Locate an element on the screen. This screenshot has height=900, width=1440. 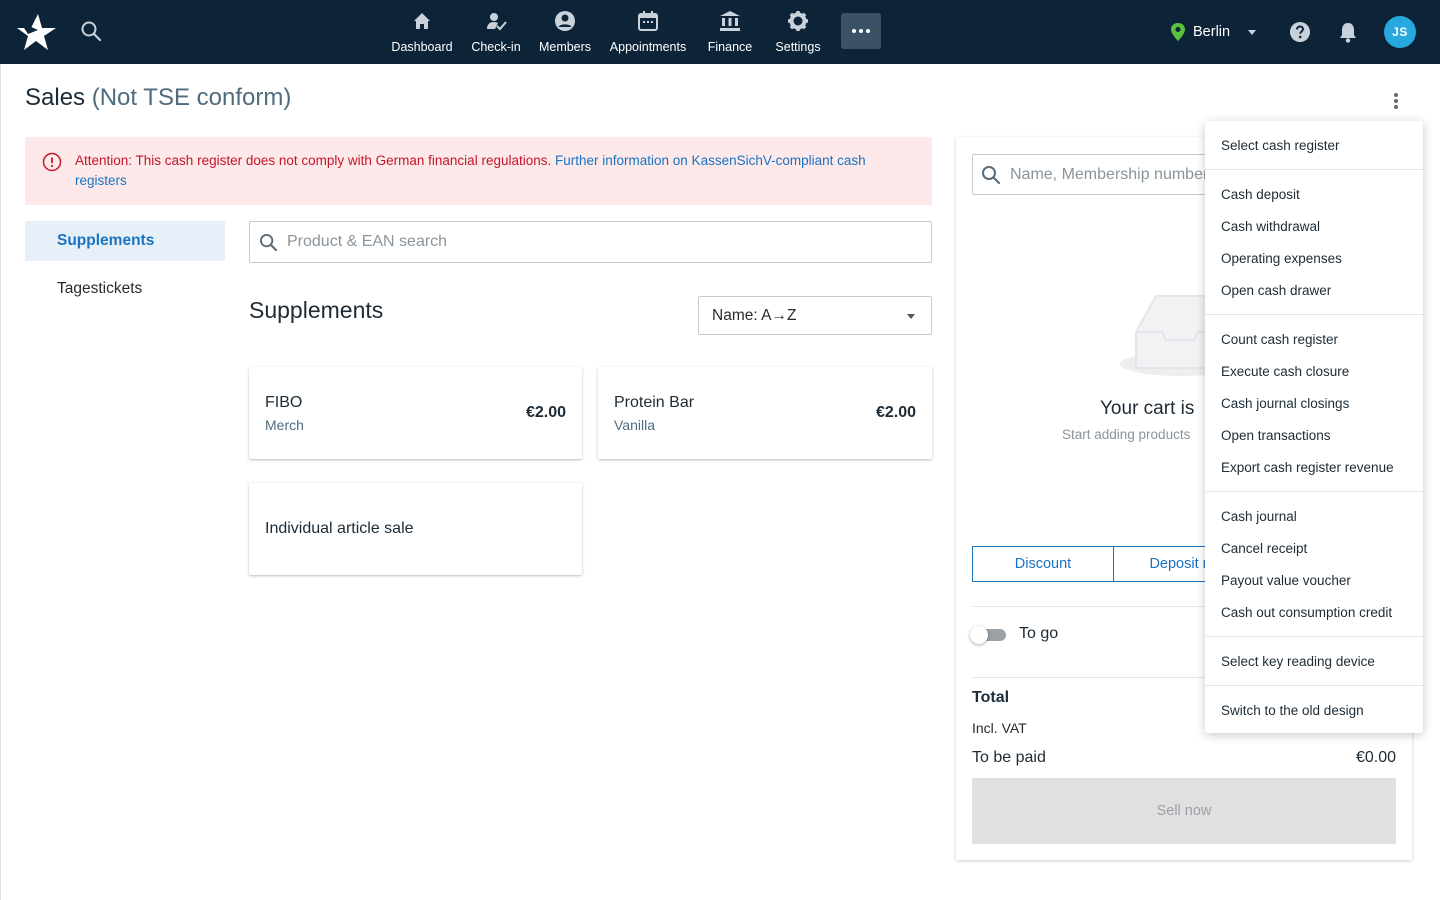
alert-icon is located at coordinates (52, 162).